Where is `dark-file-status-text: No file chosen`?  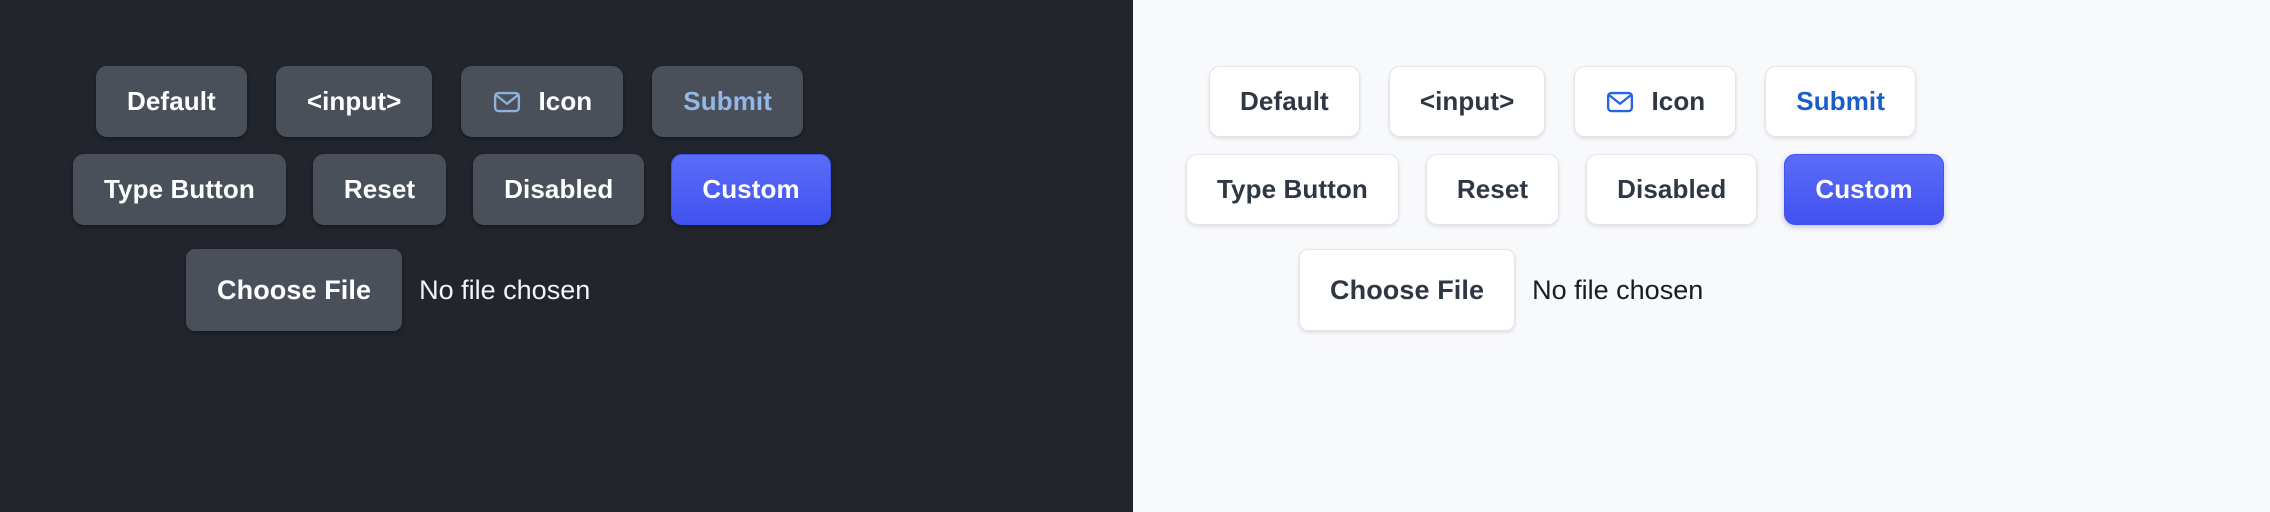 dark-file-status-text: No file chosen is located at coordinates (505, 289).